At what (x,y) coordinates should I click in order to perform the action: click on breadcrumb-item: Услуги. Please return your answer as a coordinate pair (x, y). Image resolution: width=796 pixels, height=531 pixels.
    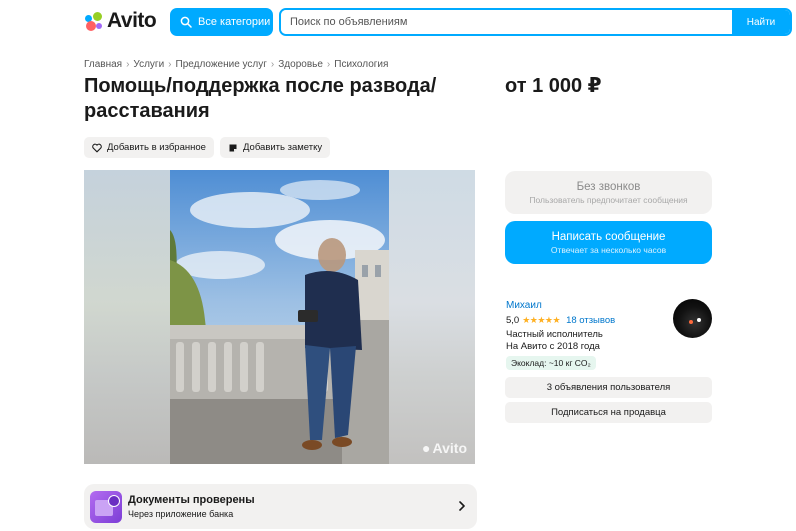
    Looking at the image, I should click on (148, 64).